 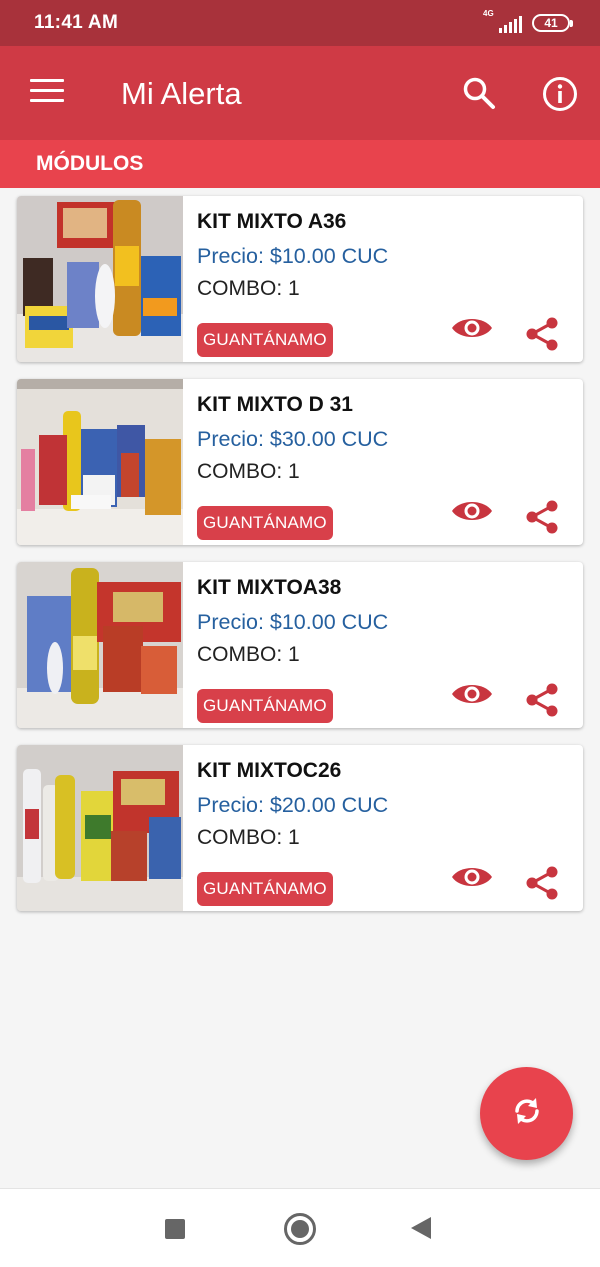 I want to click on home-icon, so click(x=300, y=1229).